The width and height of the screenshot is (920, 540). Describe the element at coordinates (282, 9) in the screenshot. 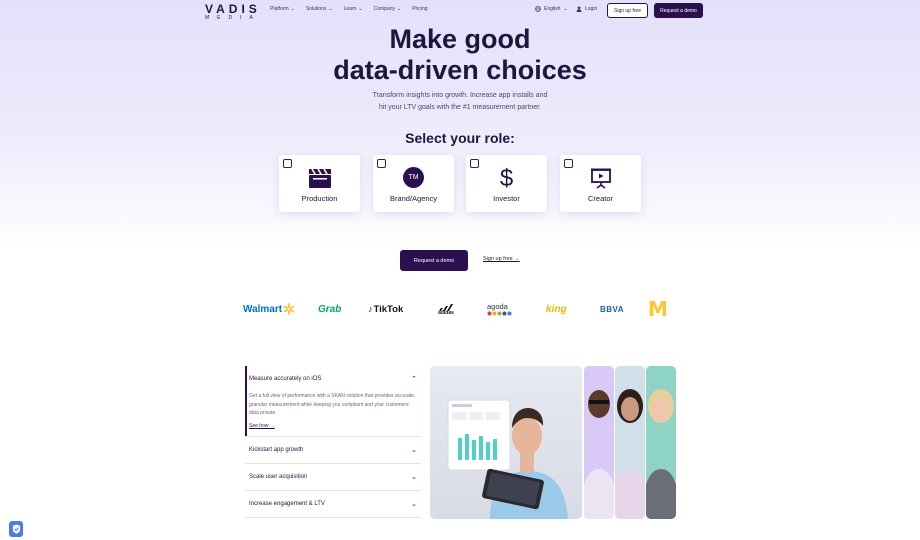

I see `nav-platform: Platform ⌄` at that location.